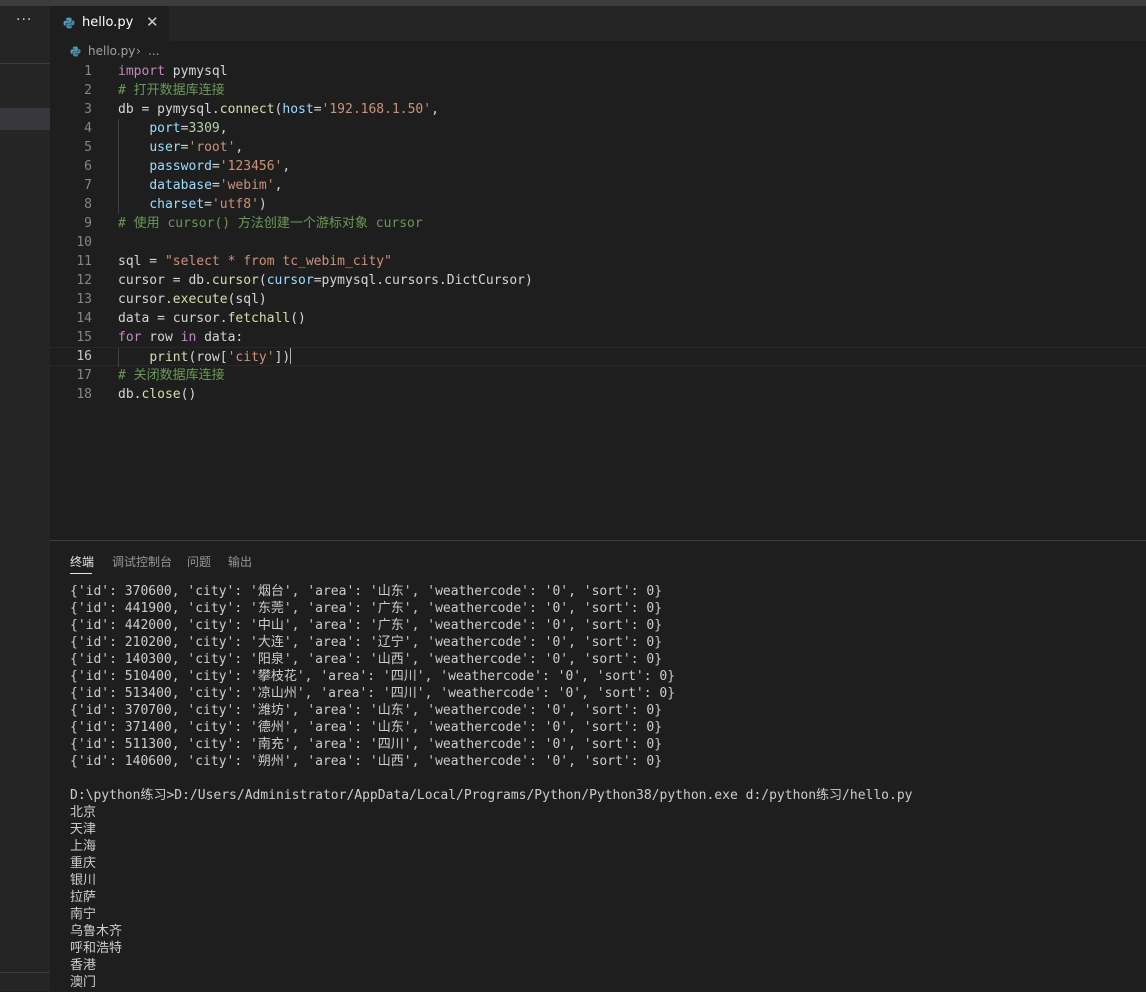 This screenshot has width=1146, height=992. I want to click on active-tab-underline, so click(81, 573).